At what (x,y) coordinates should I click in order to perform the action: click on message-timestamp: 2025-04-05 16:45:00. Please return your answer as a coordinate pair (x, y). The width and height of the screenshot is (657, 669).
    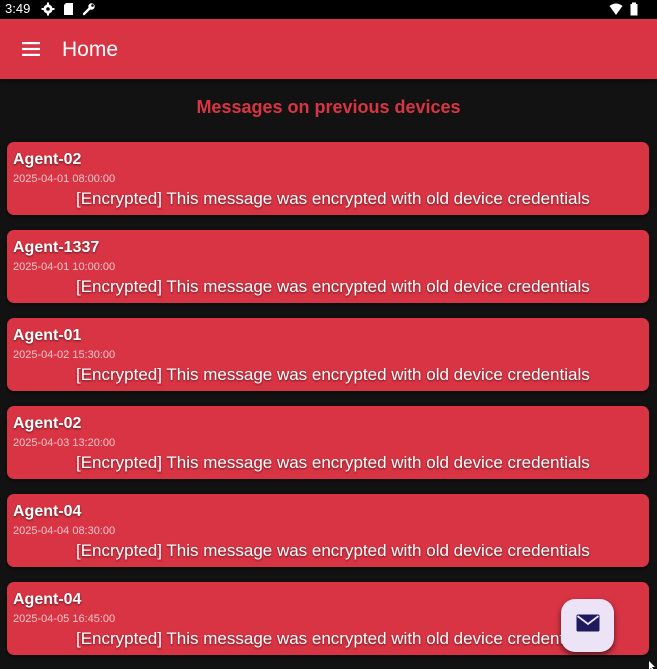
    Looking at the image, I should click on (64, 619).